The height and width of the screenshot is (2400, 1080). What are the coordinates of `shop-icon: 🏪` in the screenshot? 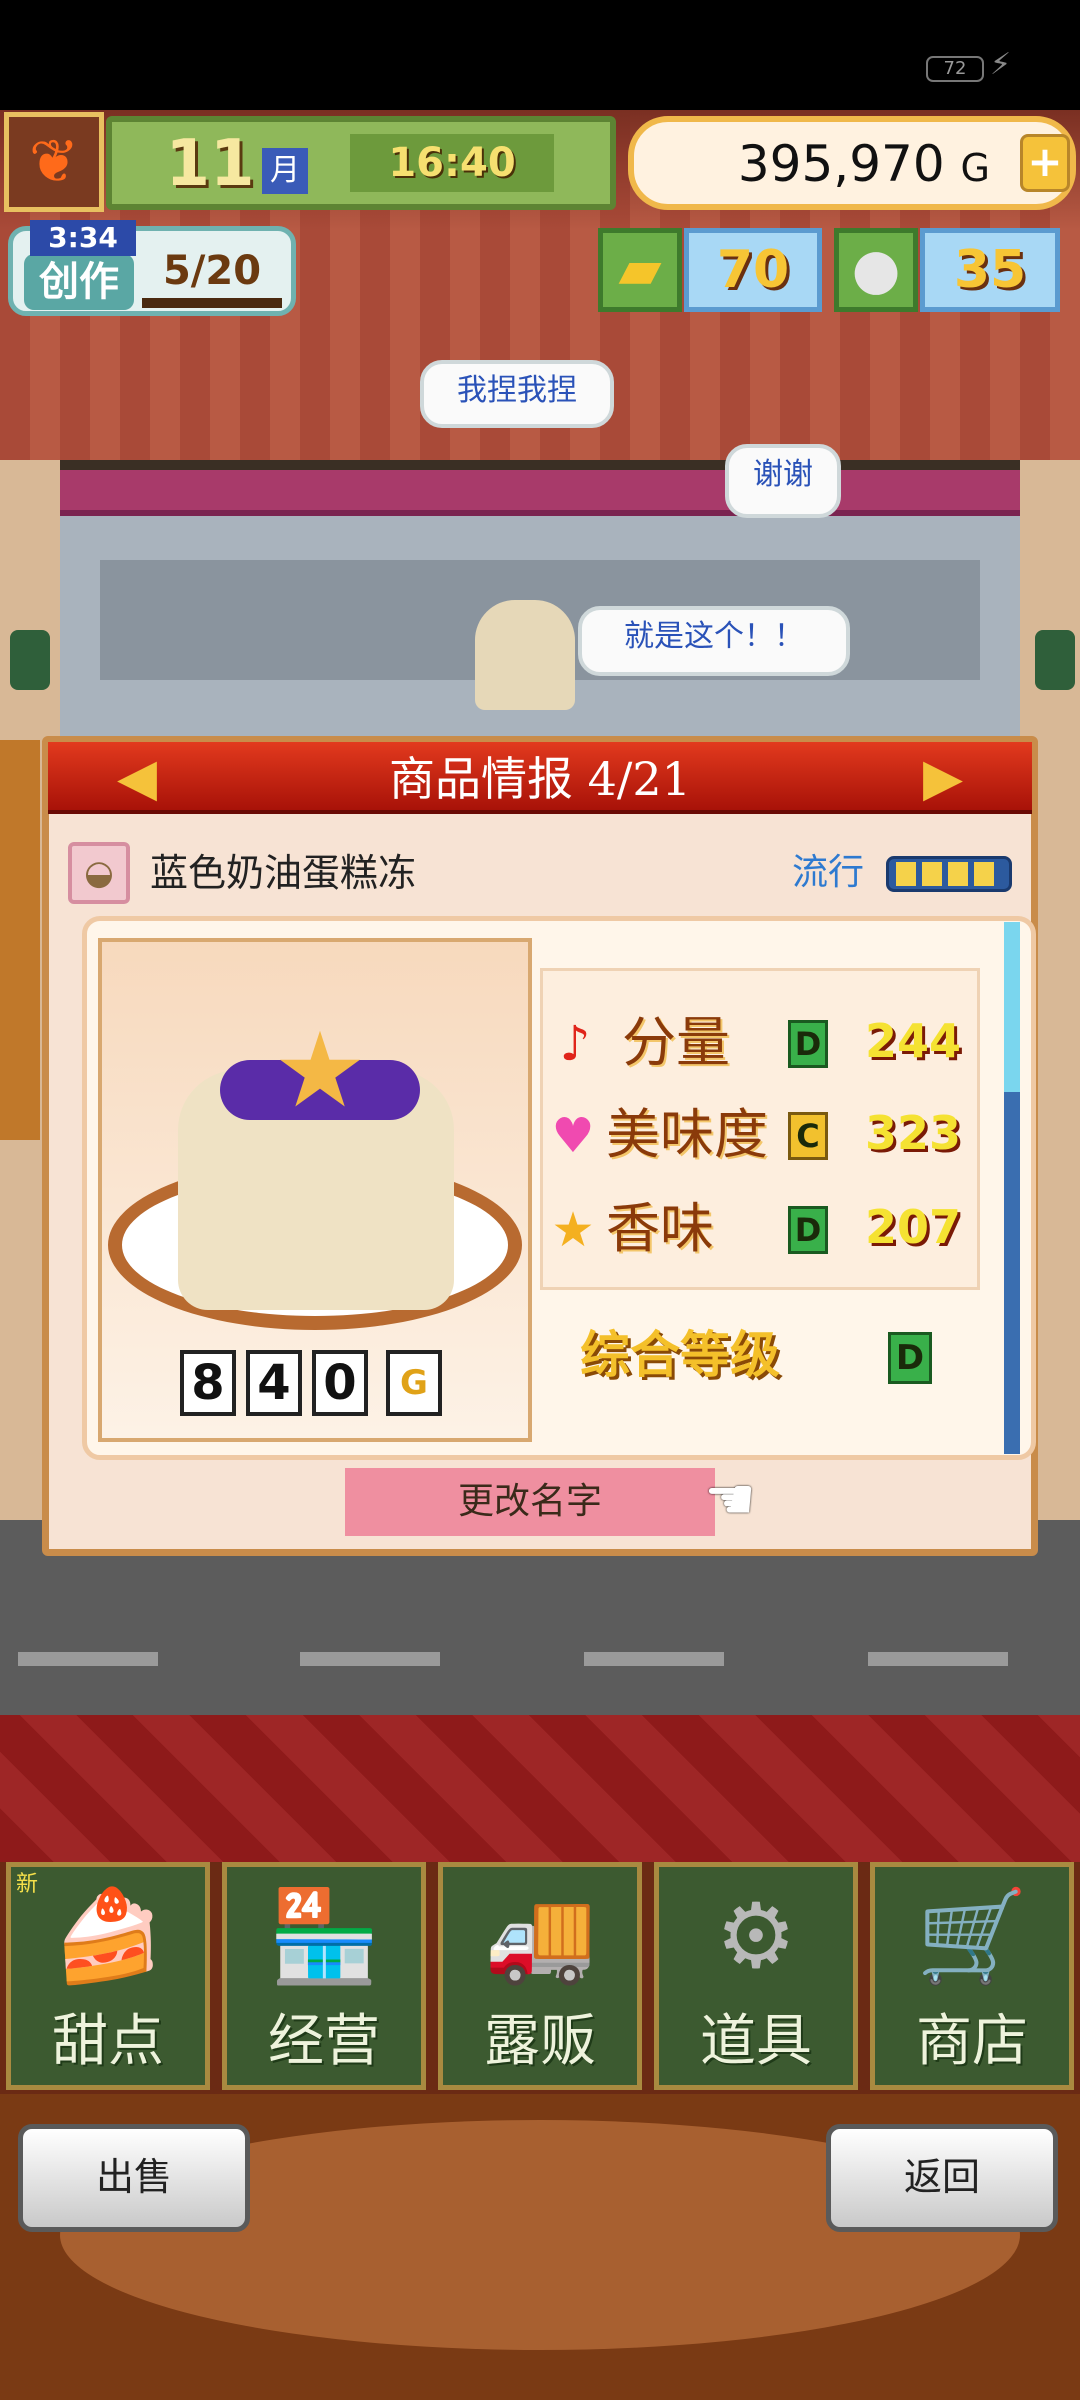 It's located at (324, 1936).